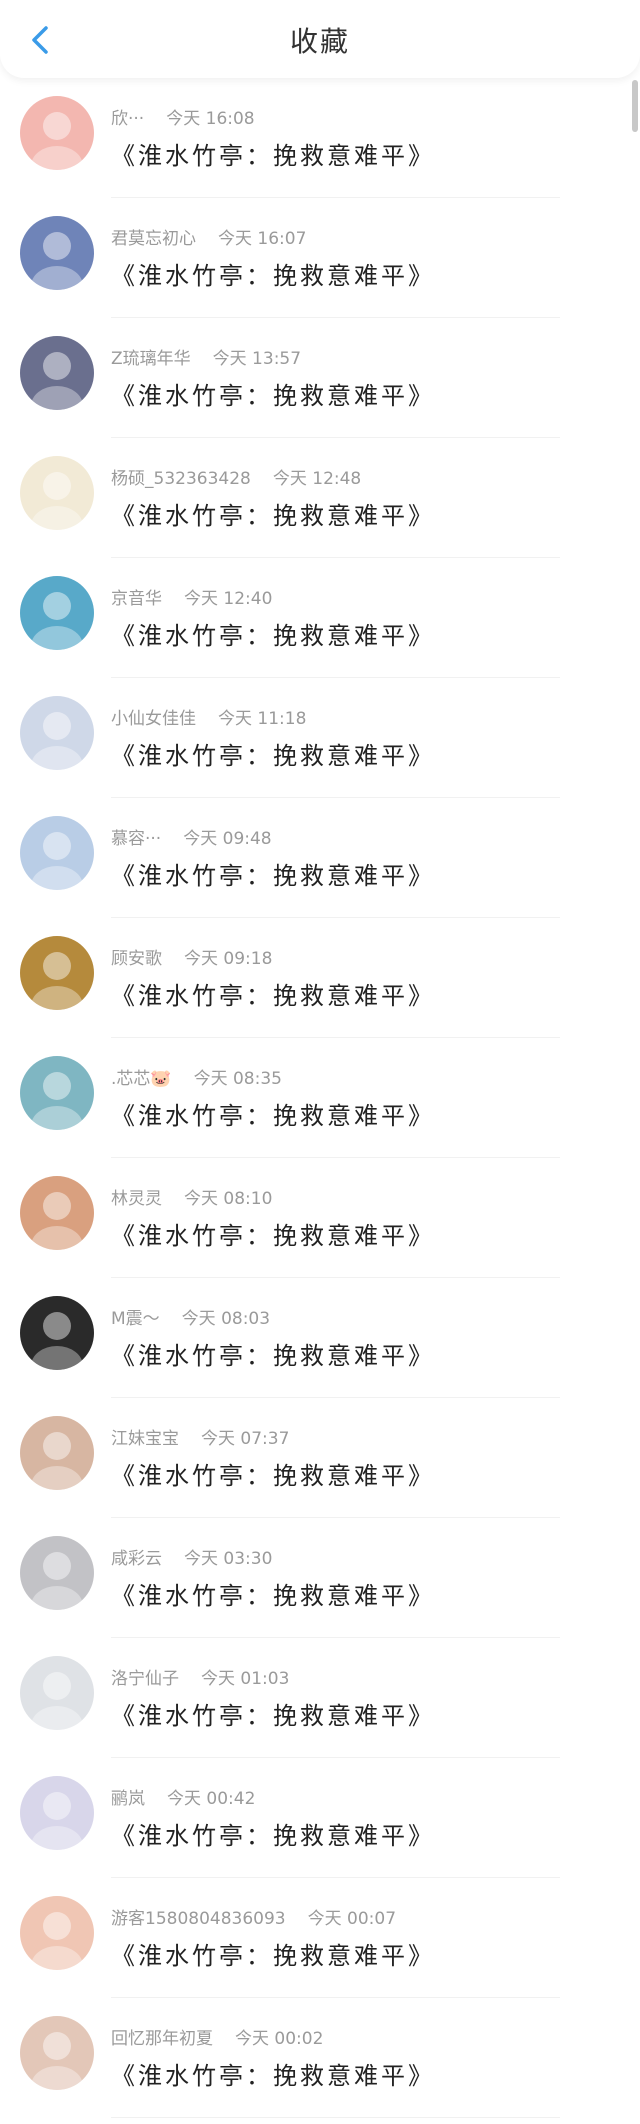  What do you see at coordinates (352, 1919) in the screenshot?
I see `timestamp: 今天 00:07` at bounding box center [352, 1919].